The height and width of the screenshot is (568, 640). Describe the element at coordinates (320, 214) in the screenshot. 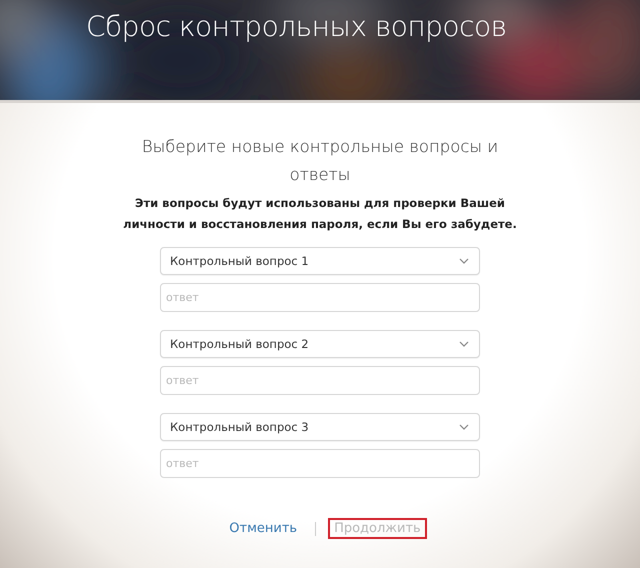

I see `form-description: Эти вопросы будут использованы для проверки Вашей личности и восстановления пароля, если Вы его забудете.` at that location.